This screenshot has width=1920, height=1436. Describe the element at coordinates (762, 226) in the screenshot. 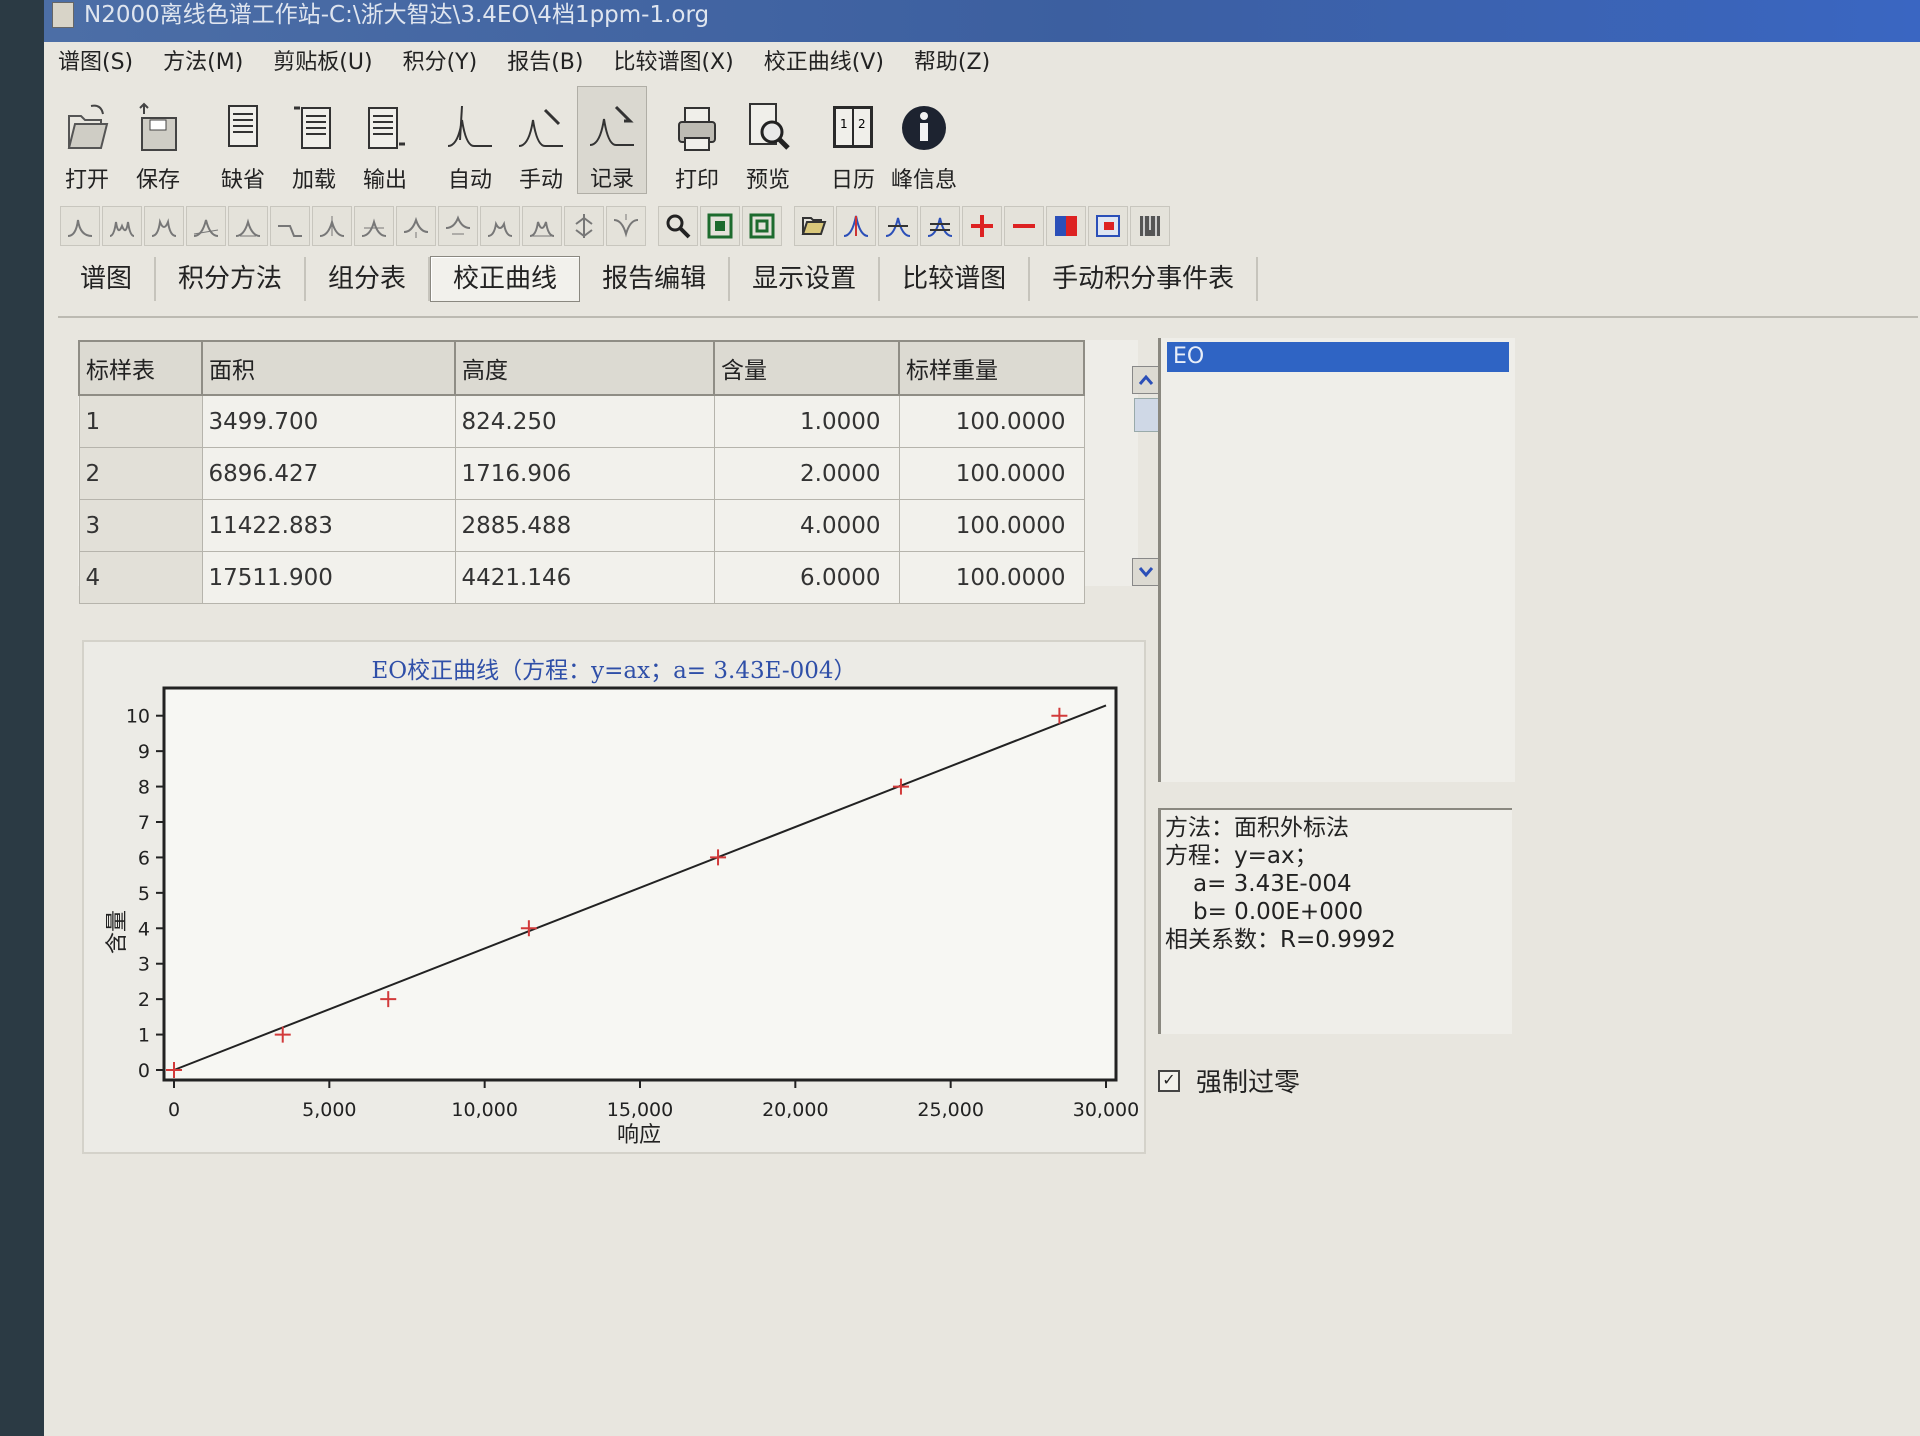

I see `zoom-out-button` at that location.